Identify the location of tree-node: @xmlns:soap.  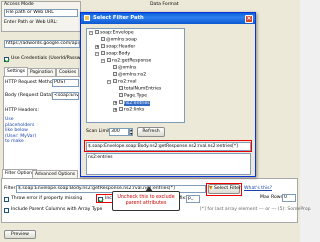
(119, 40).